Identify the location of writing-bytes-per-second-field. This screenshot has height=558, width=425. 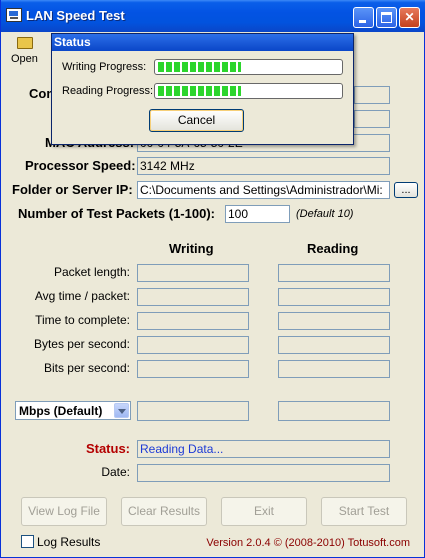
(193, 345).